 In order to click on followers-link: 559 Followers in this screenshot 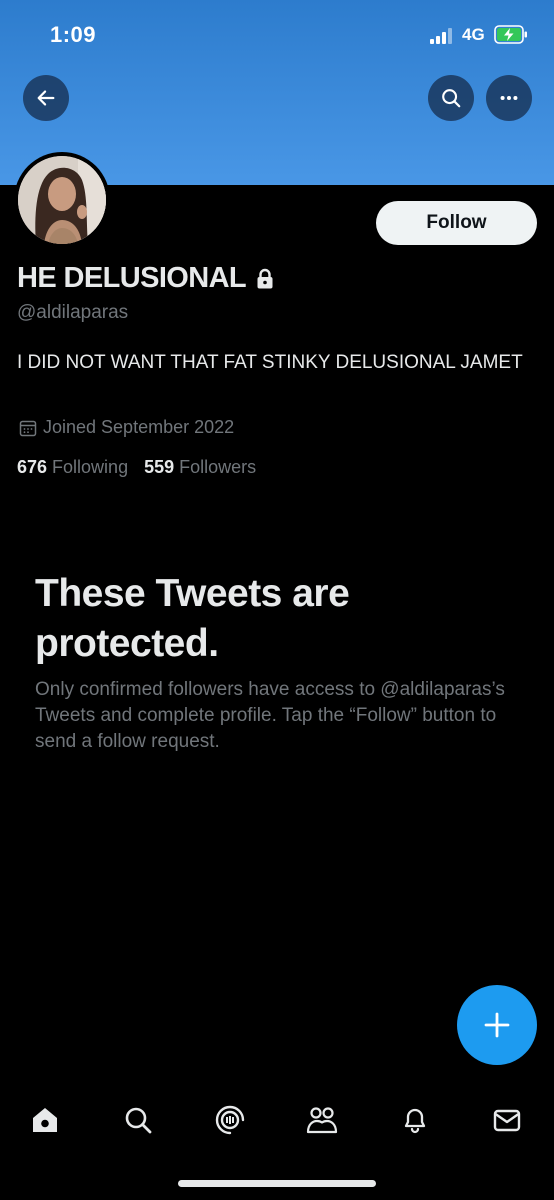, I will do `click(200, 467)`.